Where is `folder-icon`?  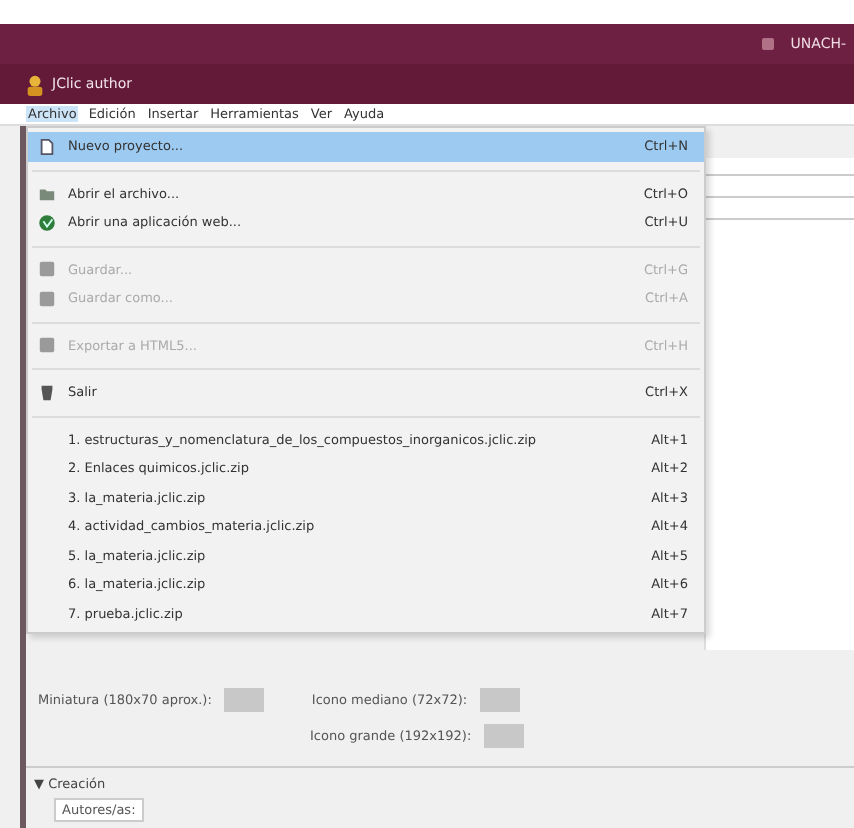 folder-icon is located at coordinates (46, 193).